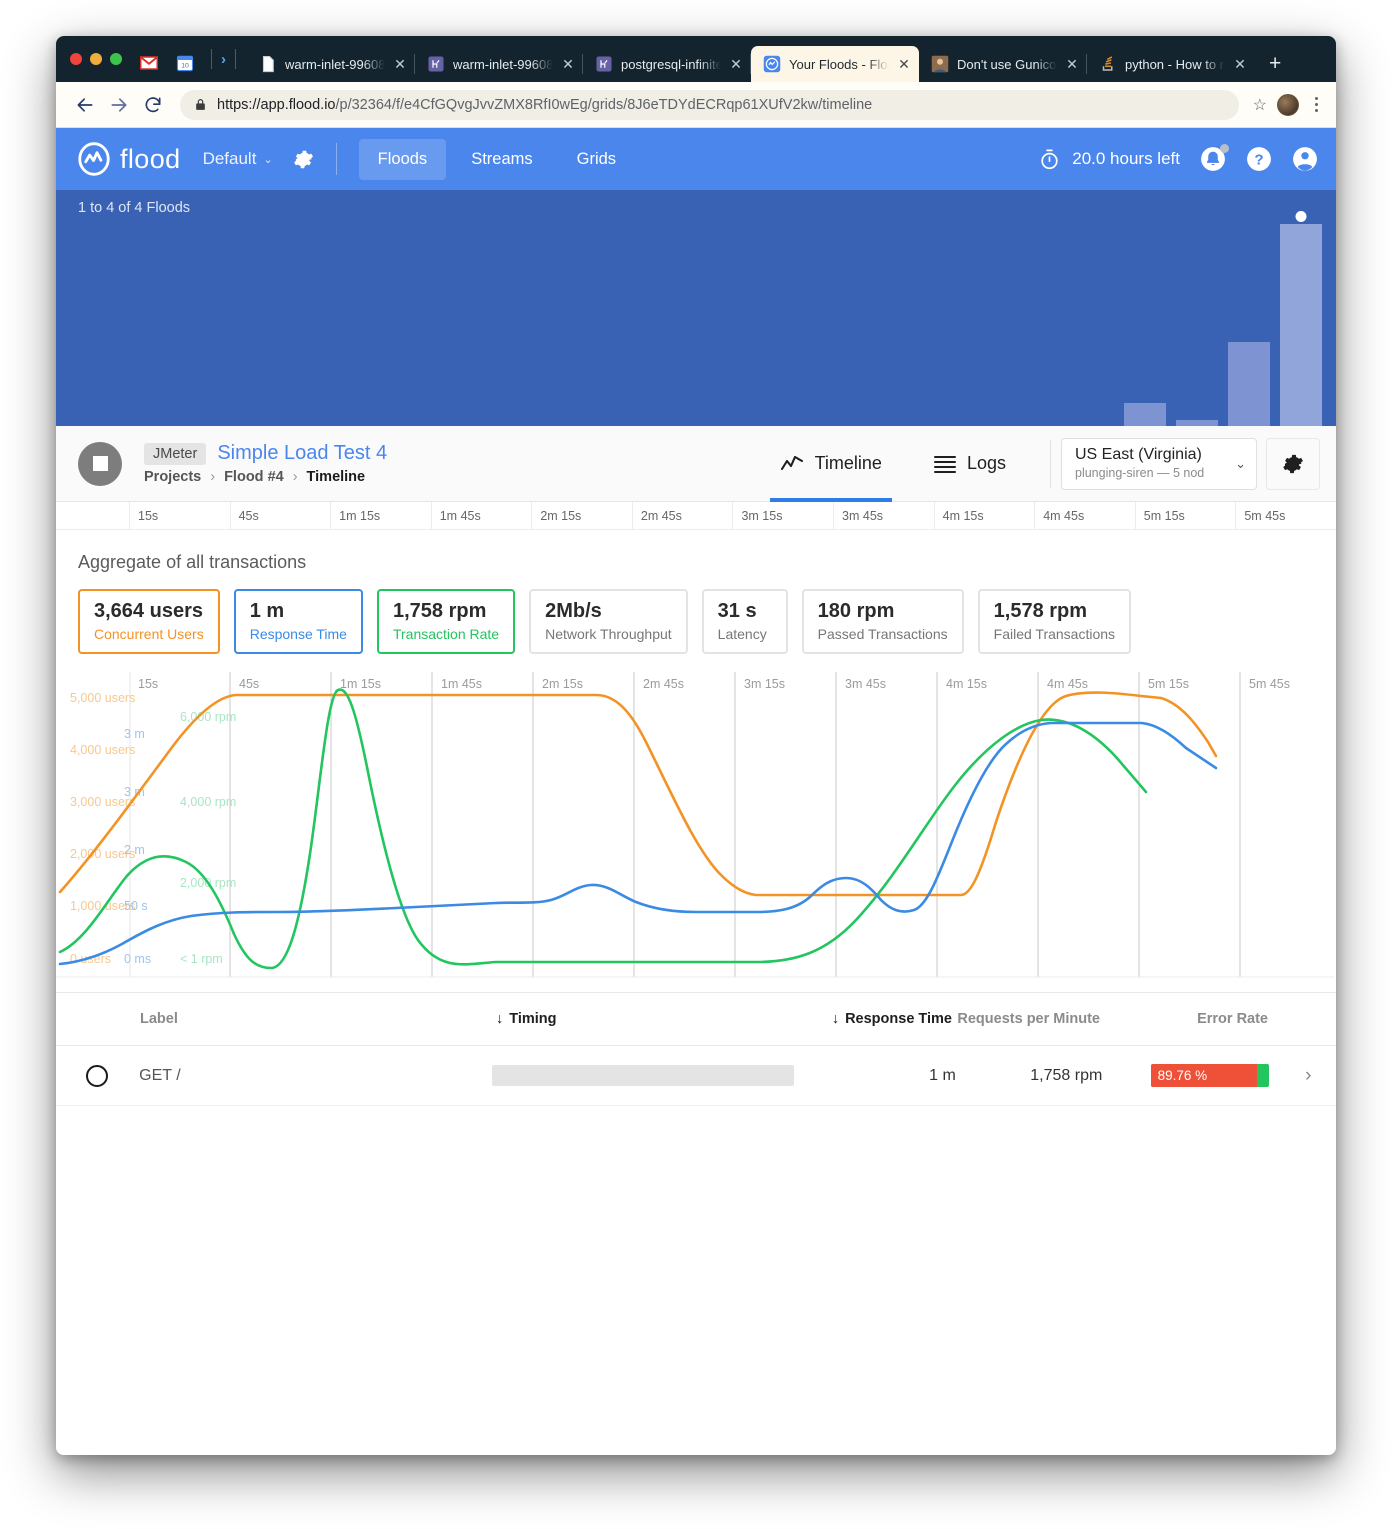 The height and width of the screenshot is (1529, 1392). Describe the element at coordinates (100, 463) in the screenshot. I see `stop-button` at that location.